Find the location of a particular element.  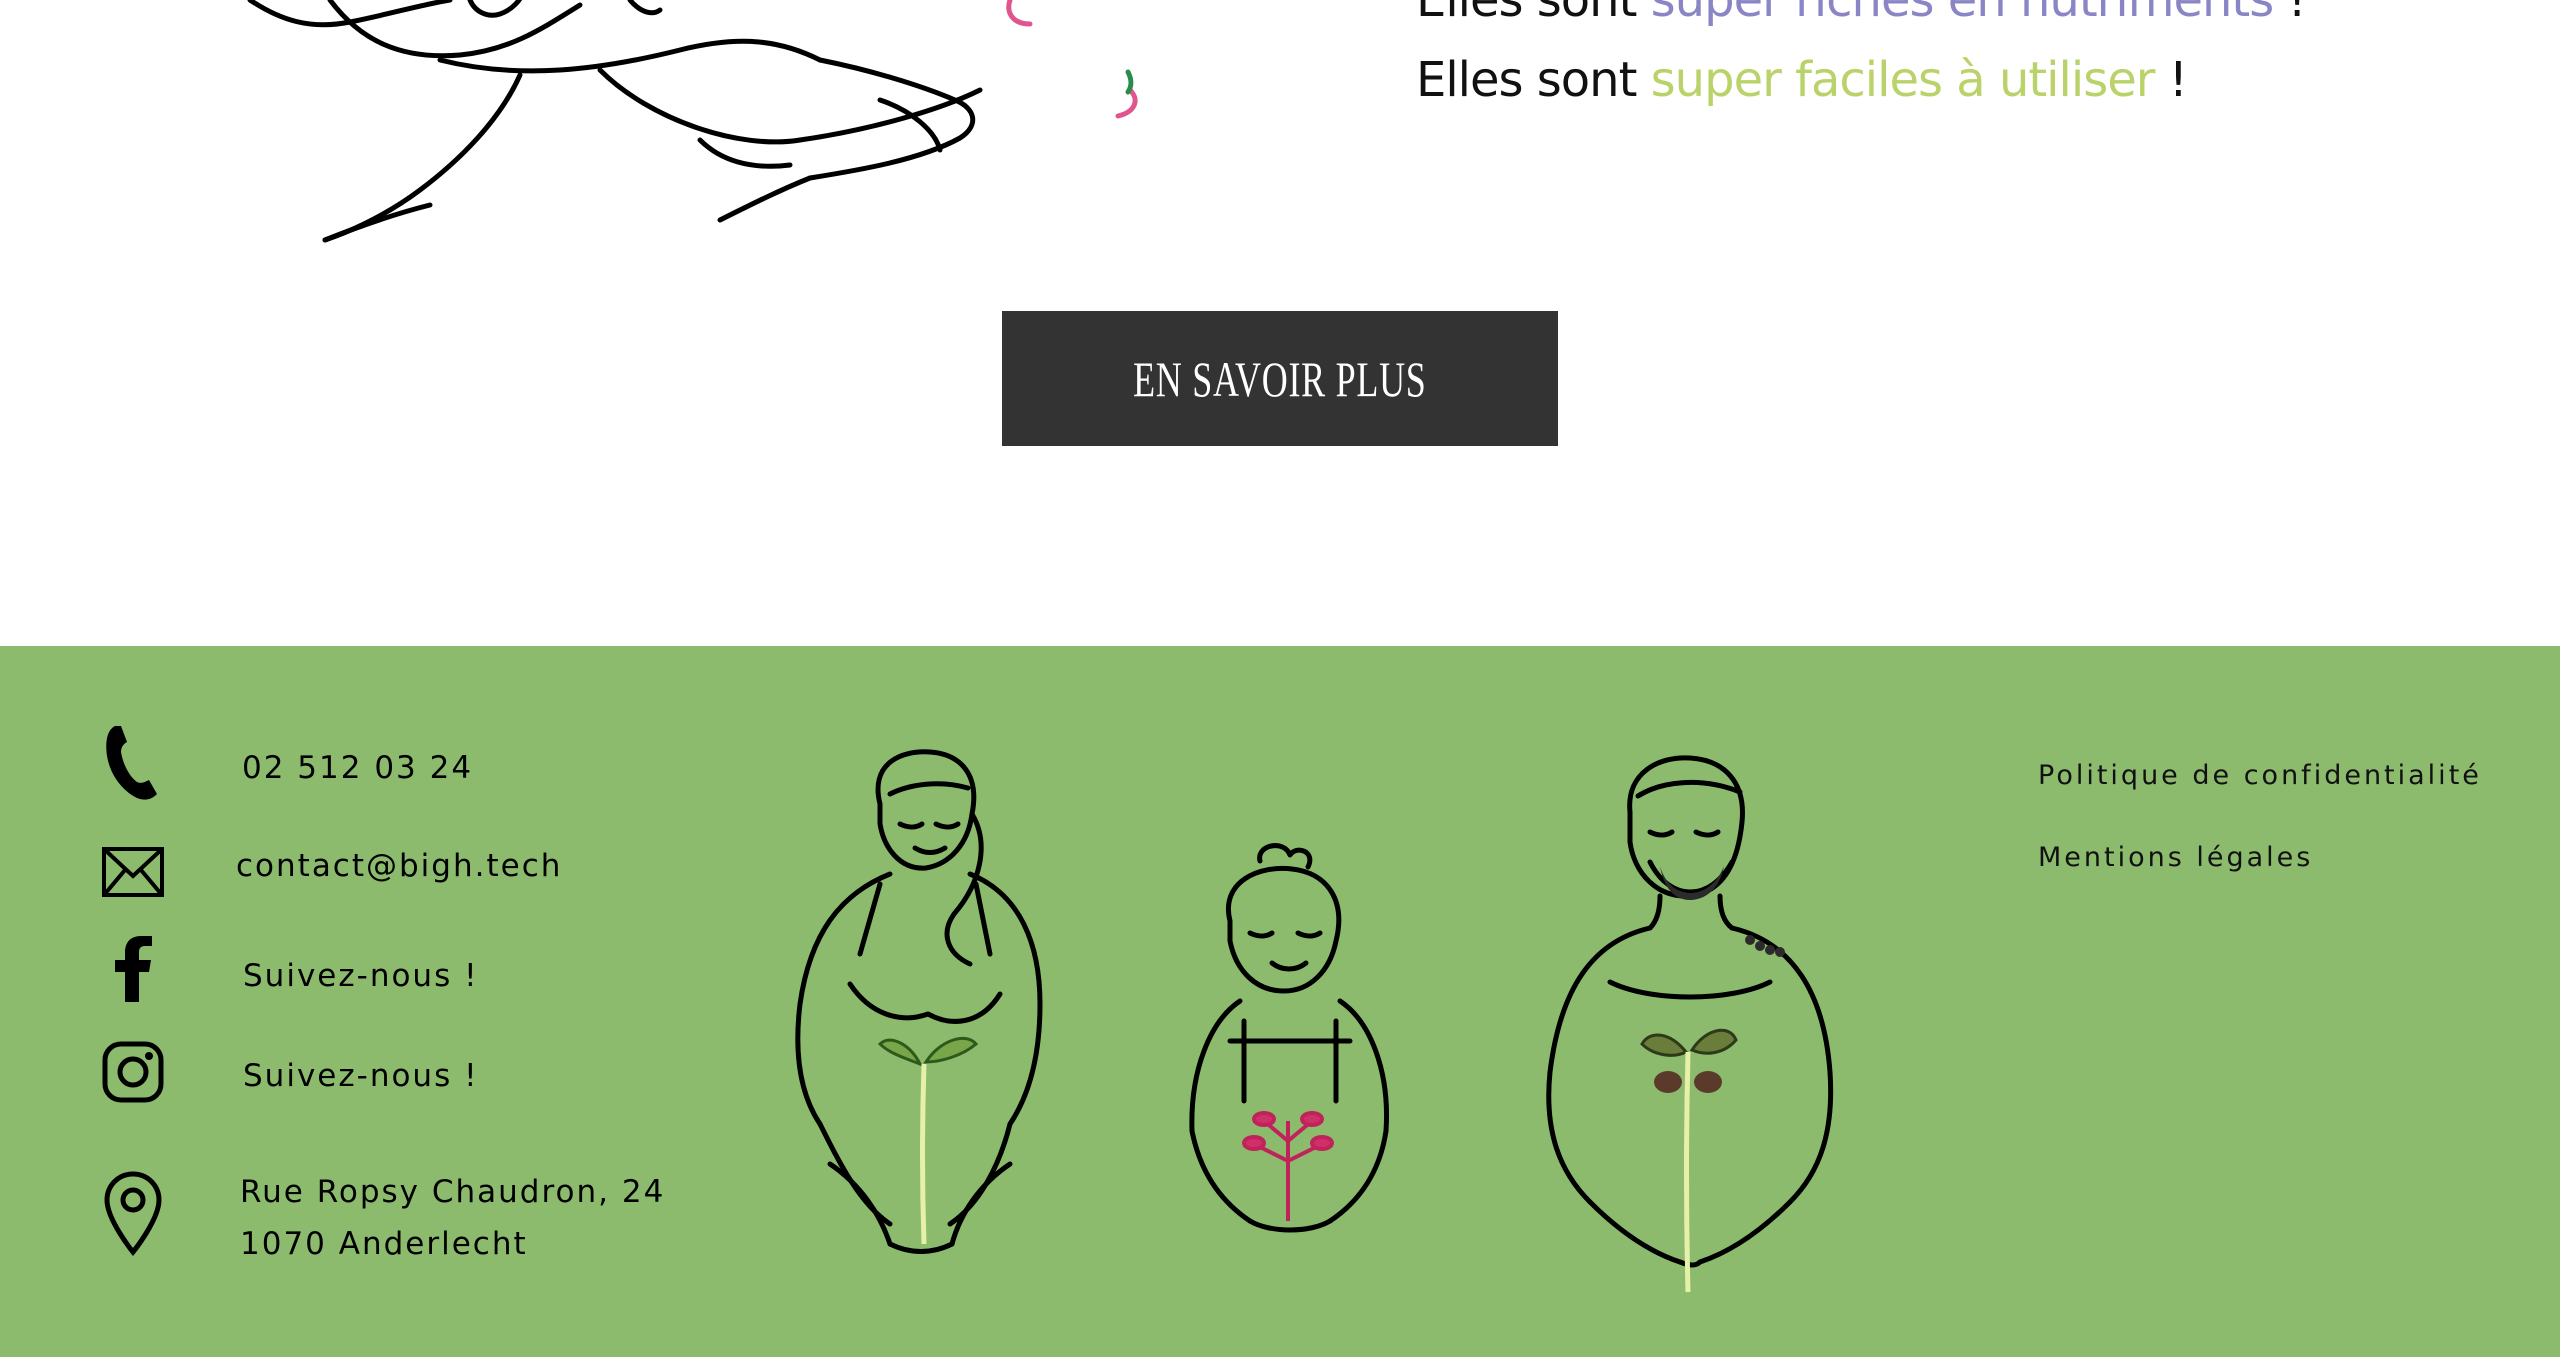

facebook-link: Suivez-nous ! is located at coordinates (361, 976).